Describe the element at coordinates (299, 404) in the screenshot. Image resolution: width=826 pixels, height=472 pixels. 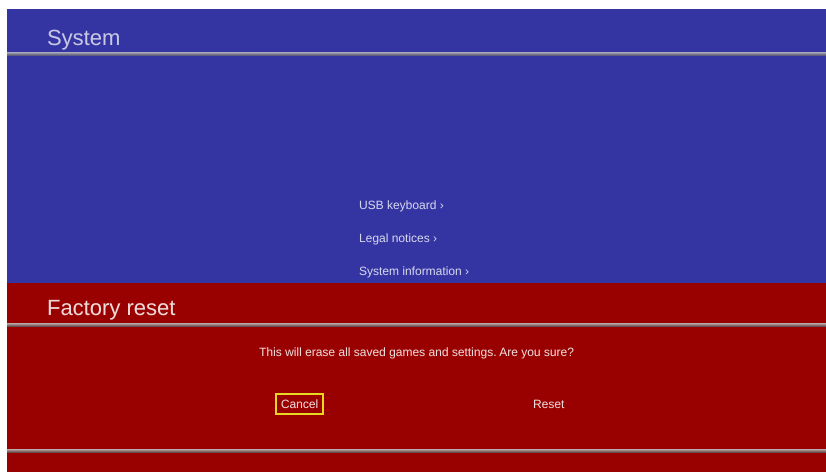
I see `dialog-button: Cancel` at that location.